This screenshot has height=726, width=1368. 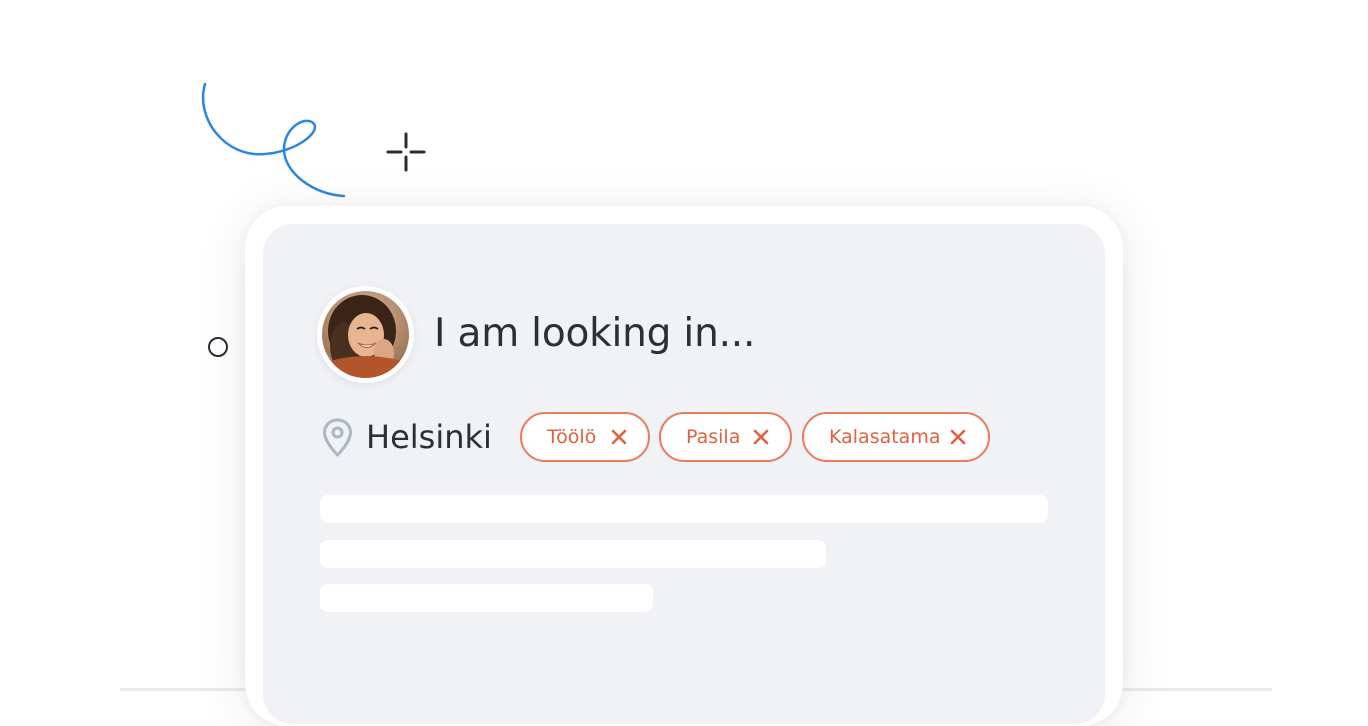 What do you see at coordinates (273, 140) in the screenshot?
I see `squiggle-decoration` at bounding box center [273, 140].